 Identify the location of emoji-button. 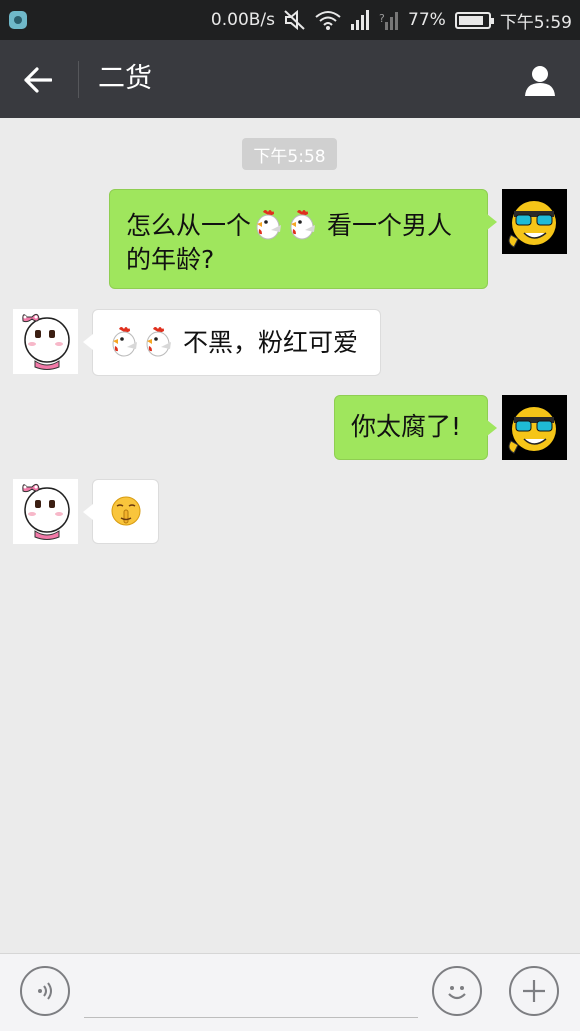
(457, 991).